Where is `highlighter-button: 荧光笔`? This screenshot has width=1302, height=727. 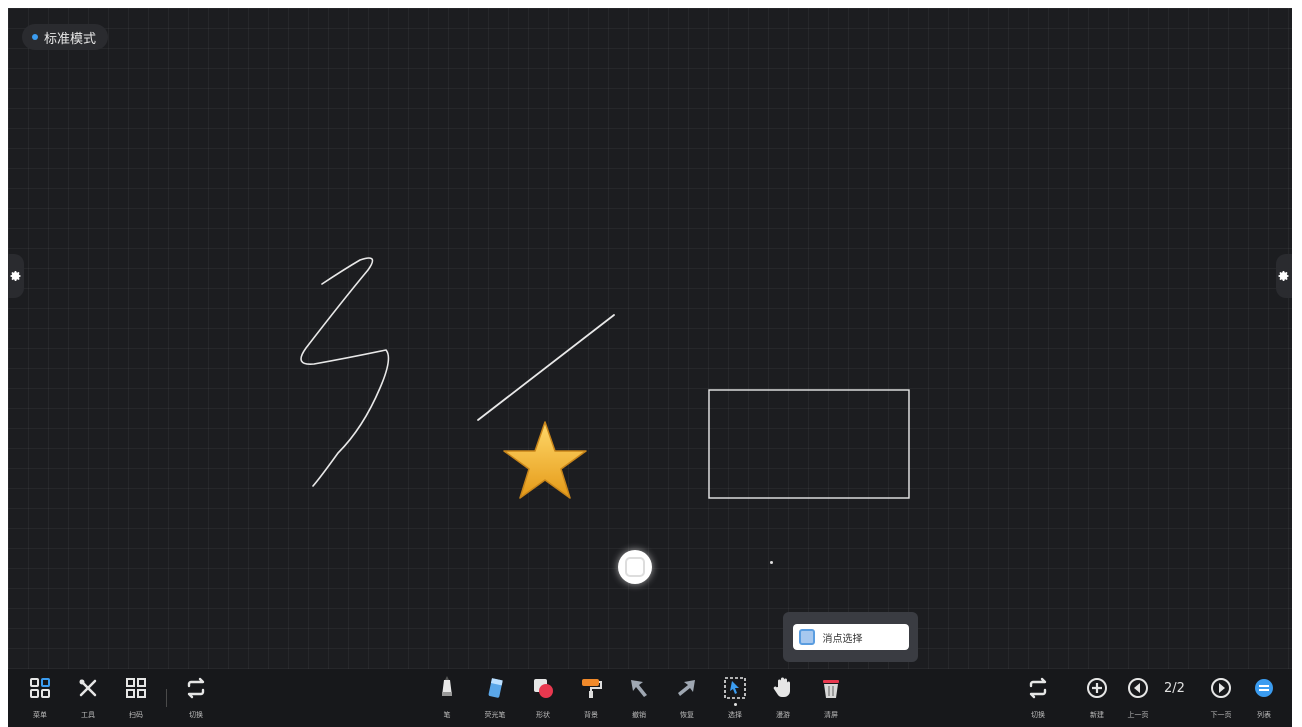 highlighter-button: 荧光笔 is located at coordinates (495, 697).